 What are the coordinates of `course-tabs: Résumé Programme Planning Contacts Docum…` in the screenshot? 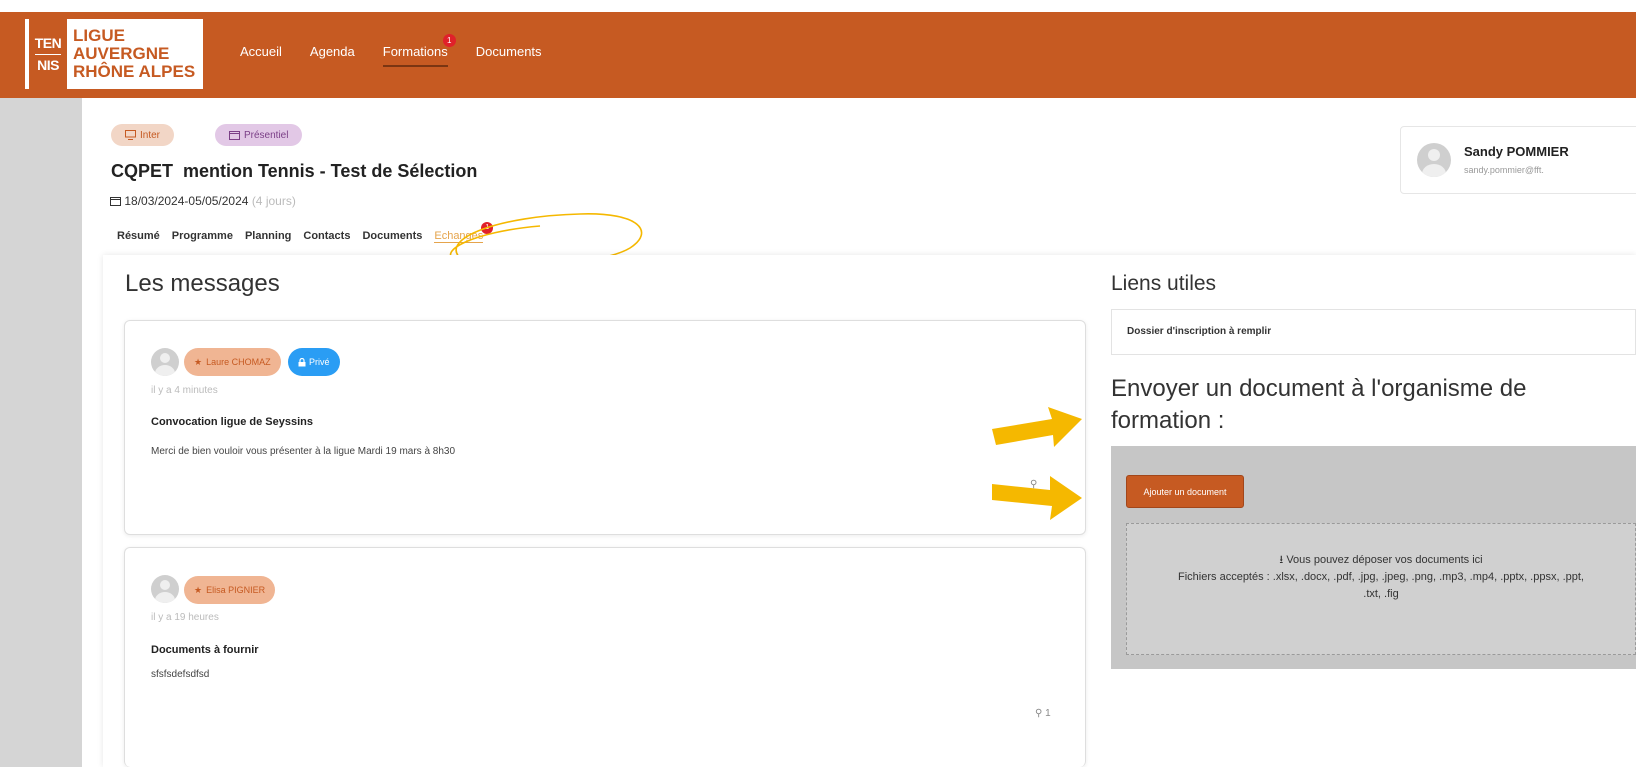 It's located at (306, 232).